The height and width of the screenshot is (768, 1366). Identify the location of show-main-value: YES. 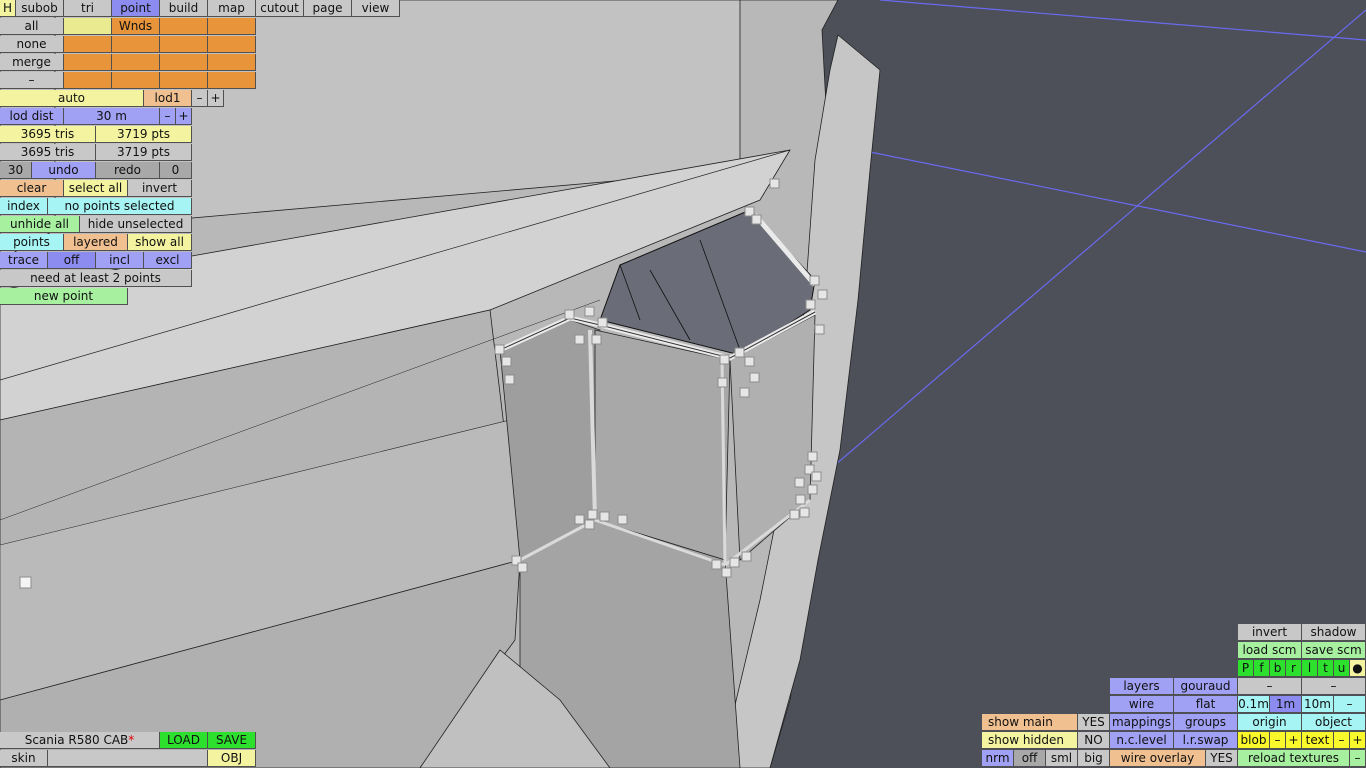
(1094, 722).